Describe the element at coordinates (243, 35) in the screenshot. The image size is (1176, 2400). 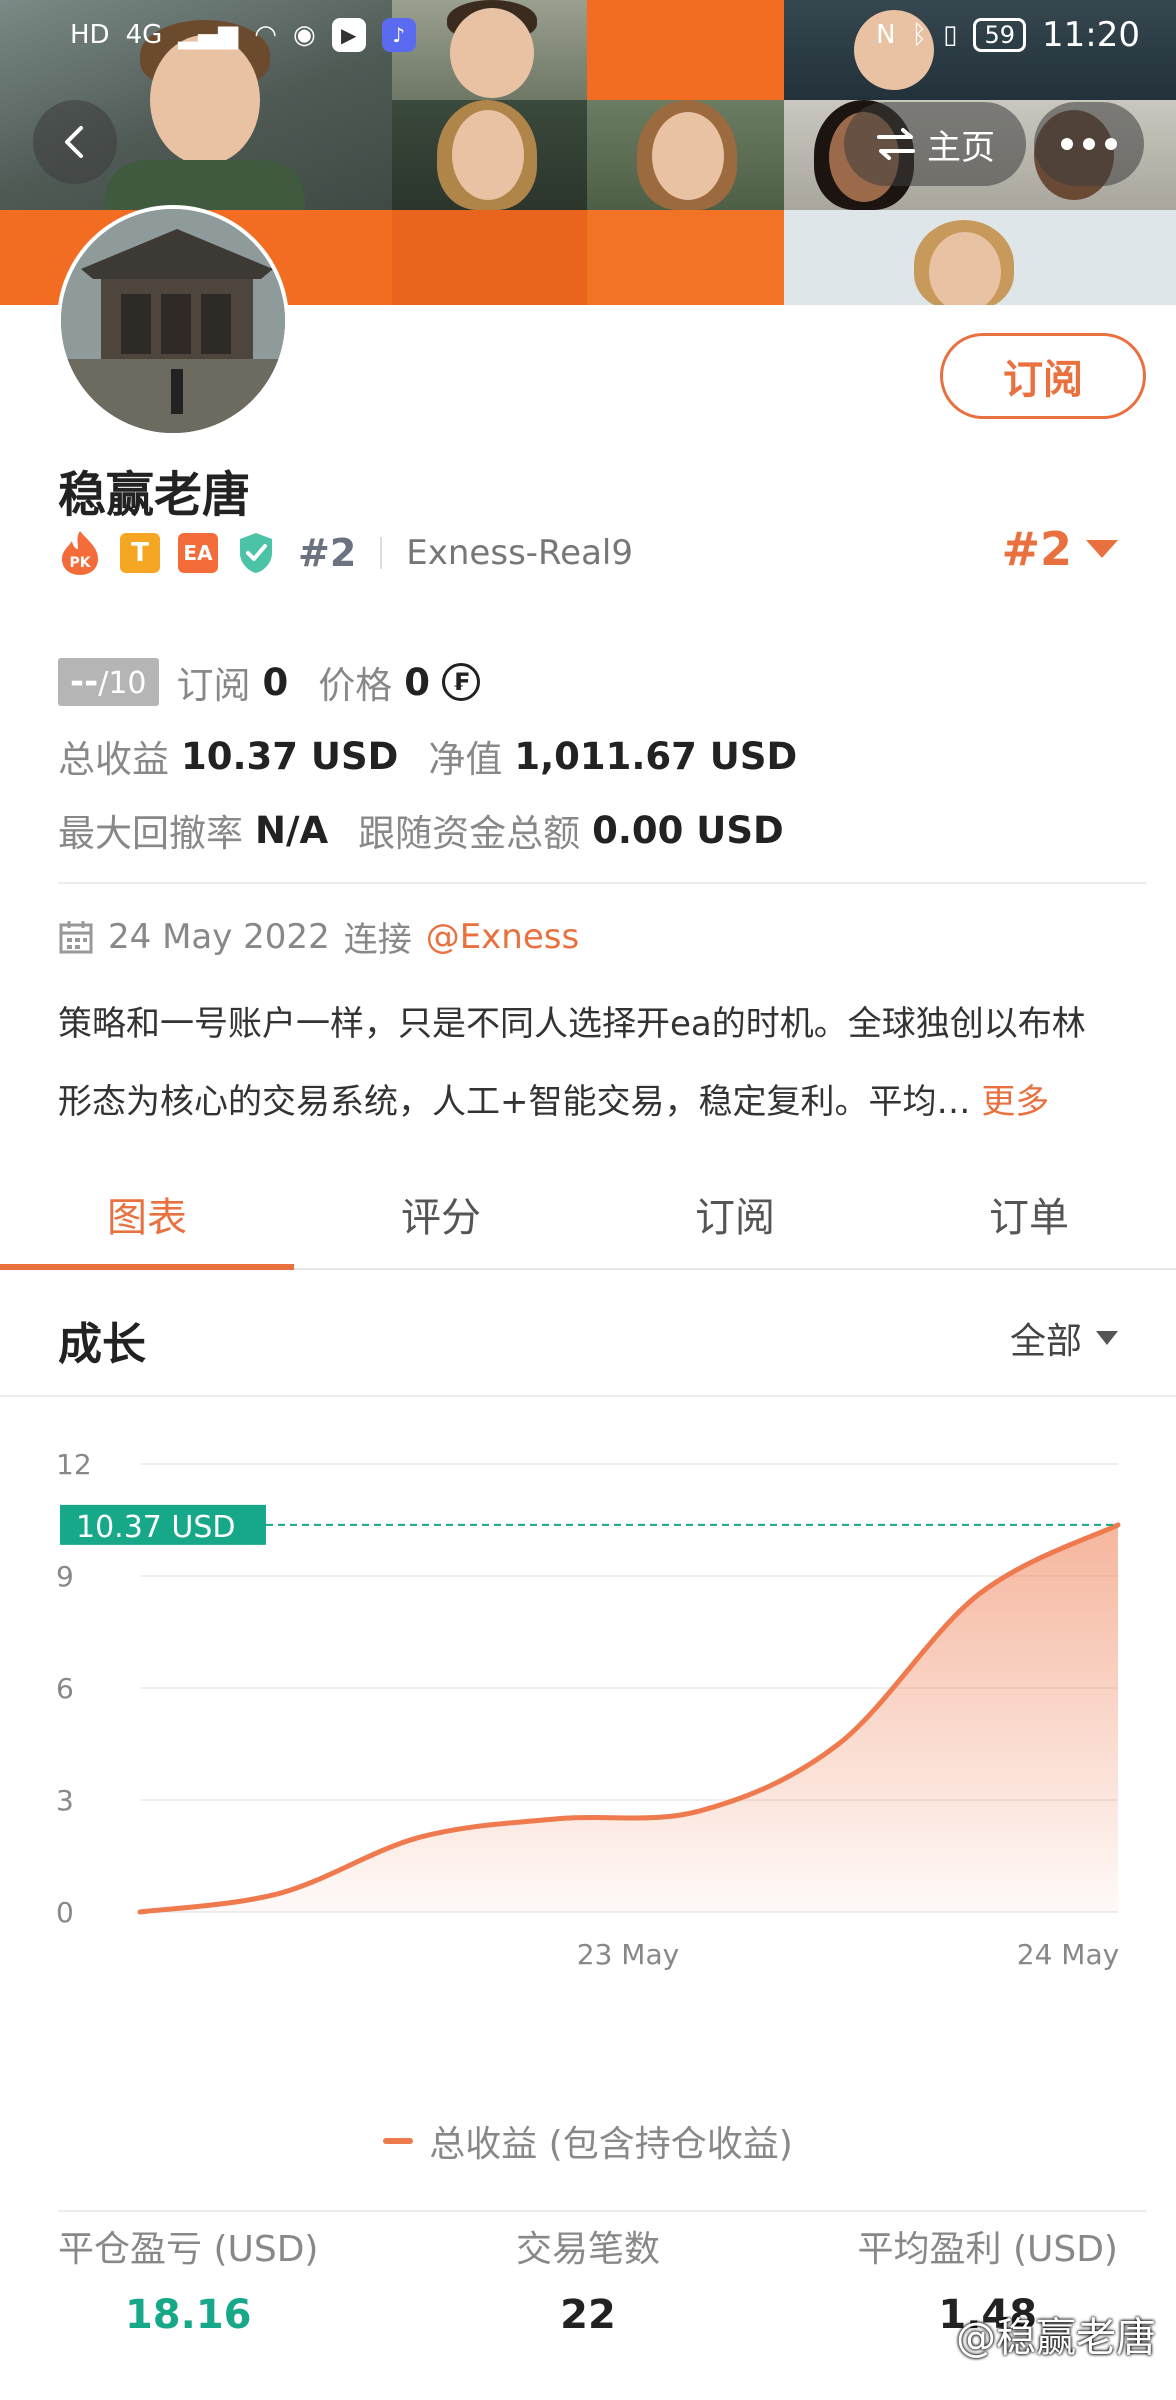
I see `status-left: HD 4G ▂▄▆ ◠ ◉ ▶ ♪` at that location.